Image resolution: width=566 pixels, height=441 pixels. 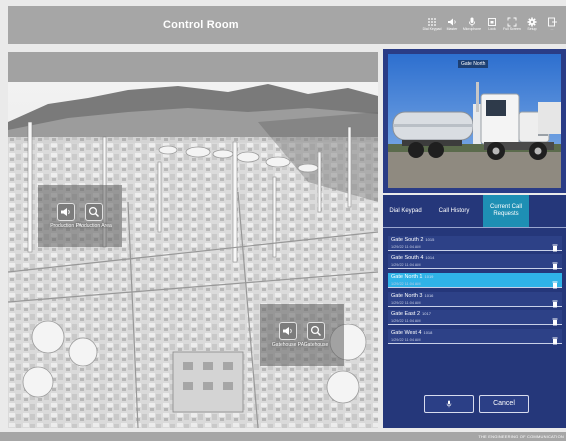 I want to click on call-name: Gate South 2, so click(x=407, y=240).